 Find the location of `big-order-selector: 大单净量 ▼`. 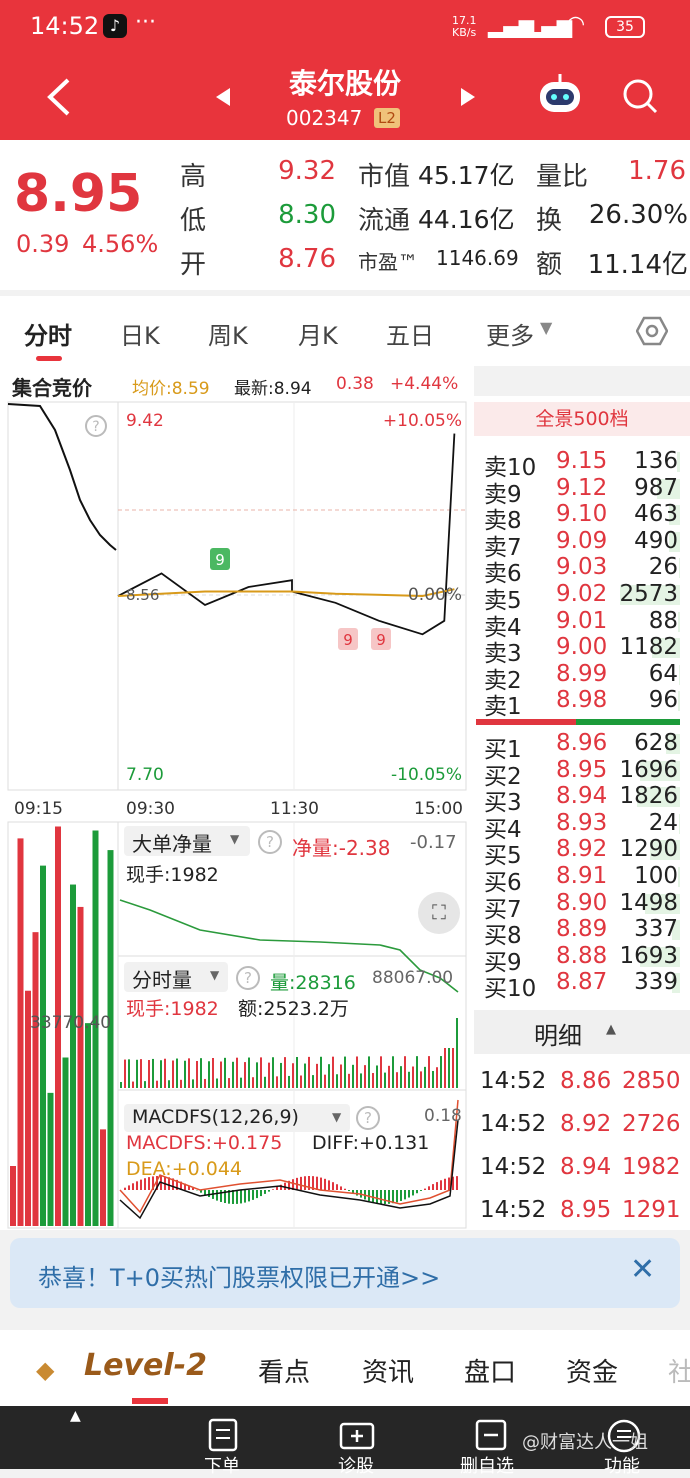

big-order-selector: 大单净量 ▼ is located at coordinates (187, 841).